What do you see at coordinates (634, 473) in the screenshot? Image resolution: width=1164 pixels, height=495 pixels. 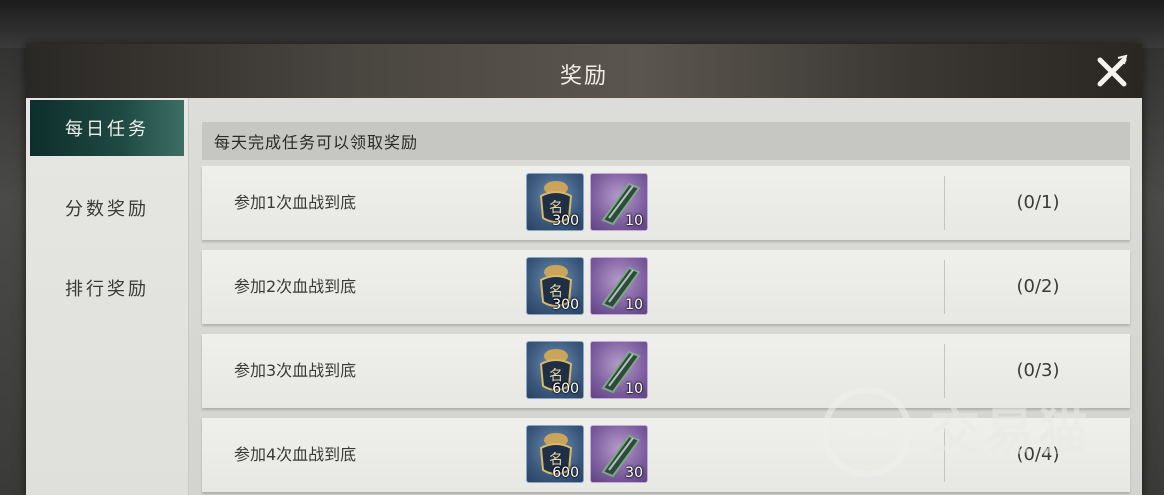 I see `reward-qty: 30` at bounding box center [634, 473].